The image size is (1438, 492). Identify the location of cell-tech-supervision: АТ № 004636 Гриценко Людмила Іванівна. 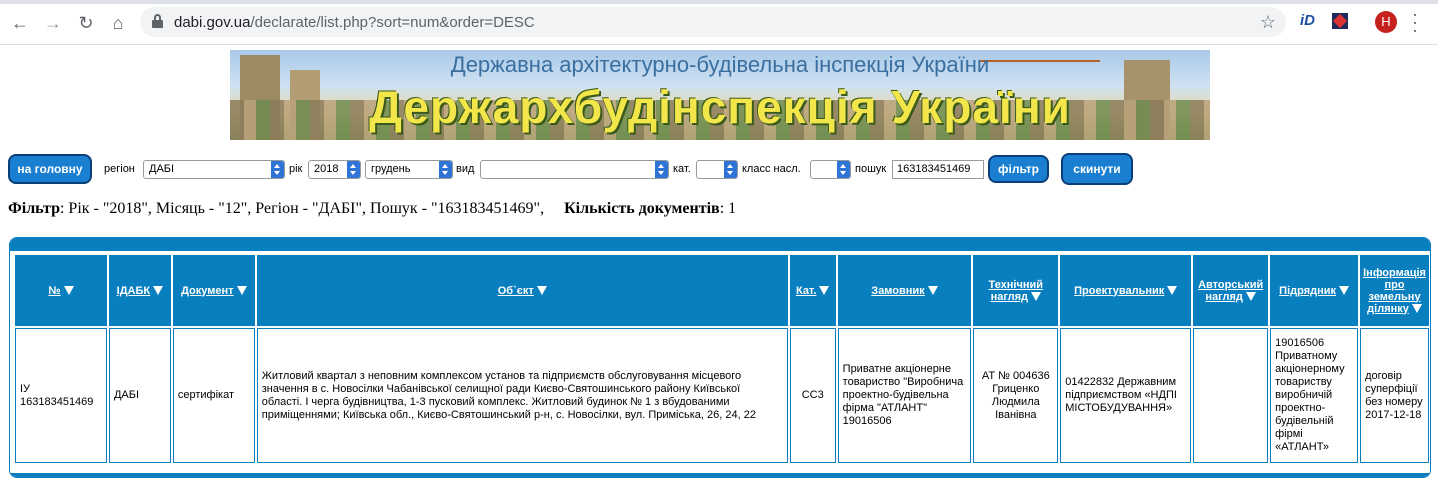
(1016, 395).